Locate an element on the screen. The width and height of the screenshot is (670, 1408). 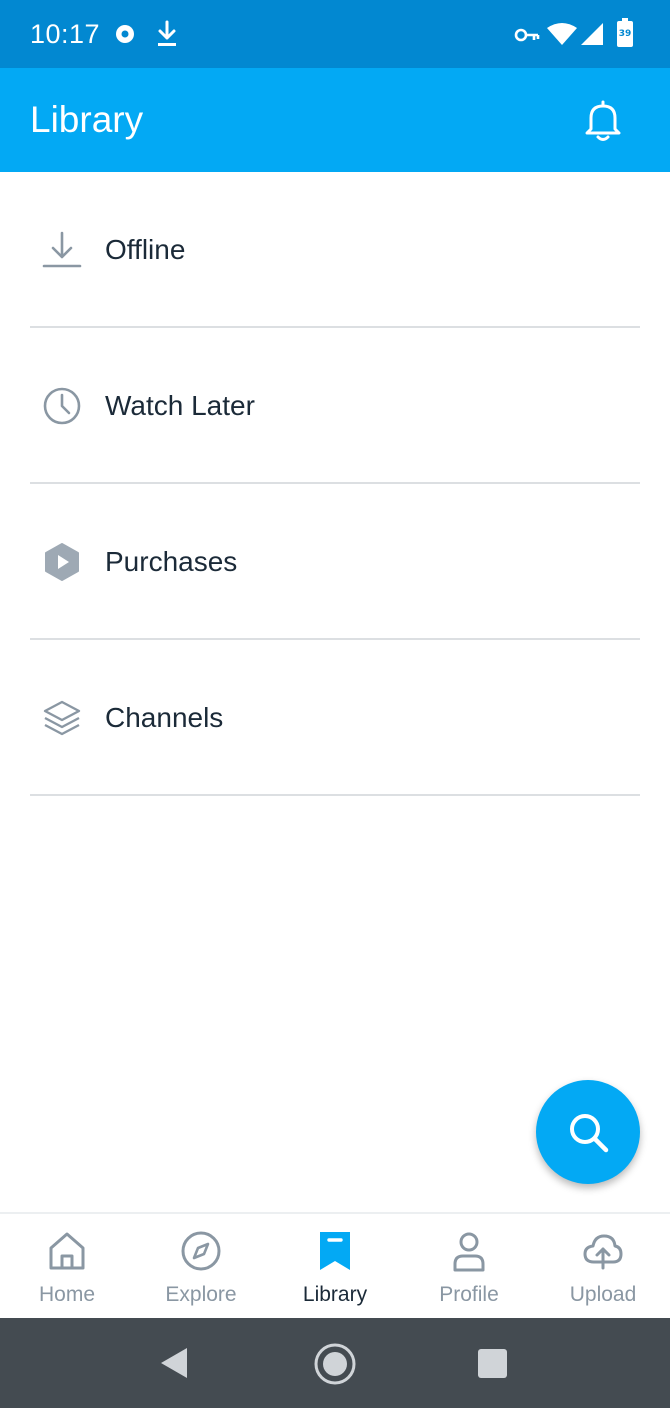
nav-item-home: Home is located at coordinates (67, 1266).